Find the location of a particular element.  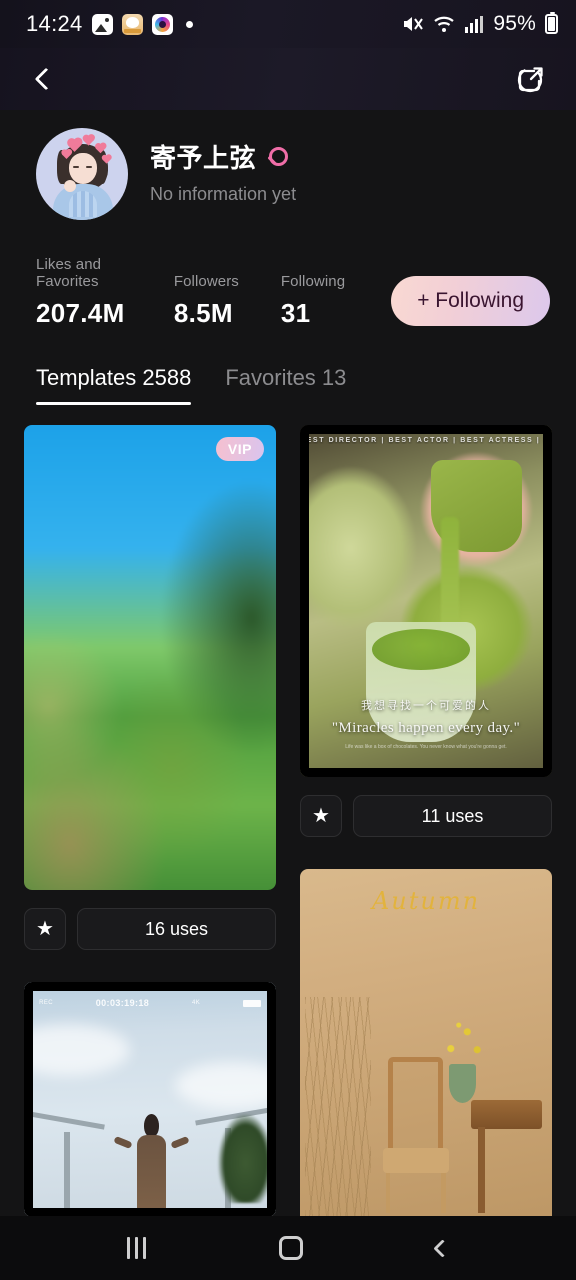

avatar-eye-right is located at coordinates (89, 167).